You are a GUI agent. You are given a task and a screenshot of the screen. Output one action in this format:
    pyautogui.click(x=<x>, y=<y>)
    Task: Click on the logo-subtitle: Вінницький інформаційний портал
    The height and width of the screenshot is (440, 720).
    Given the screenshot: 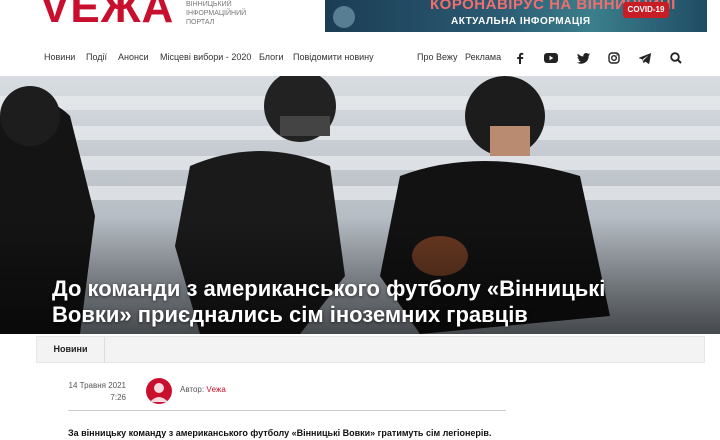 What is the action you would take?
    pyautogui.click(x=216, y=13)
    